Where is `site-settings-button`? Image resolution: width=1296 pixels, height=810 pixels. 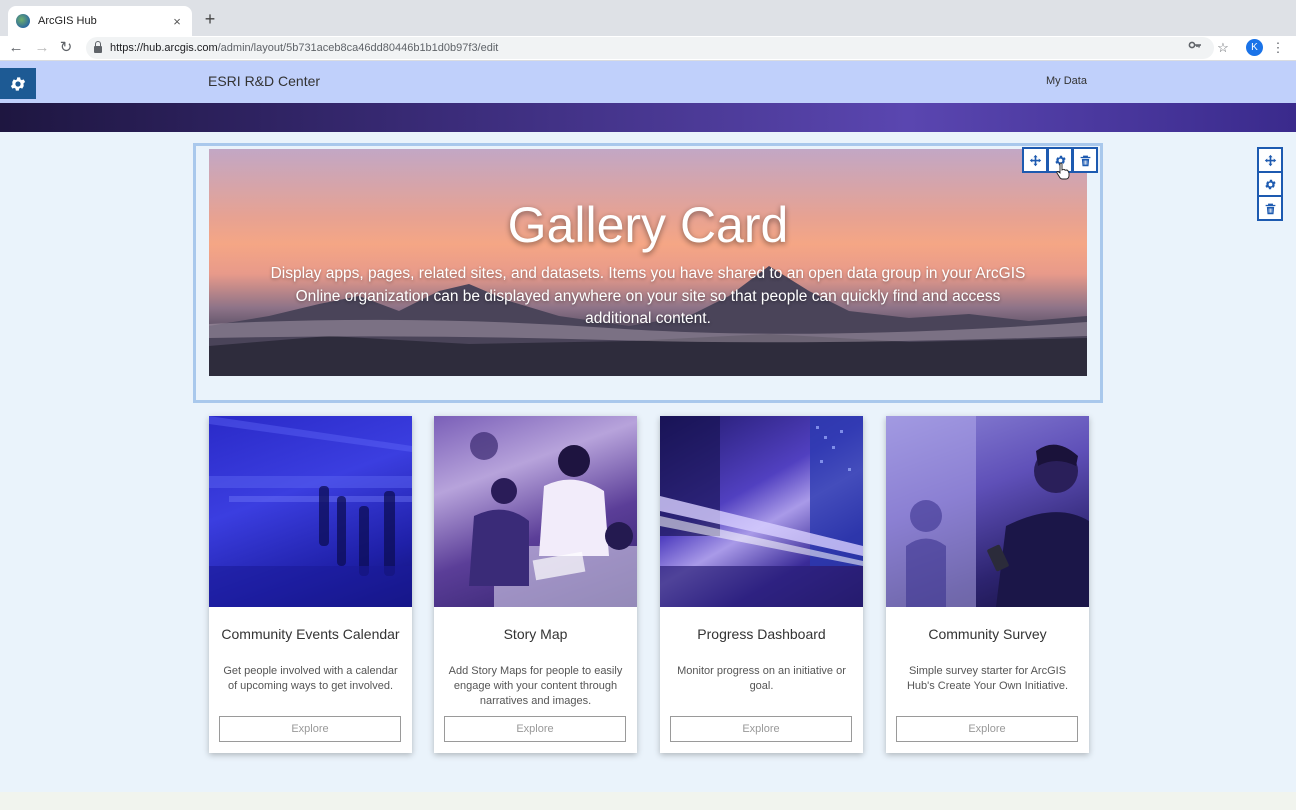
site-settings-button is located at coordinates (18, 83).